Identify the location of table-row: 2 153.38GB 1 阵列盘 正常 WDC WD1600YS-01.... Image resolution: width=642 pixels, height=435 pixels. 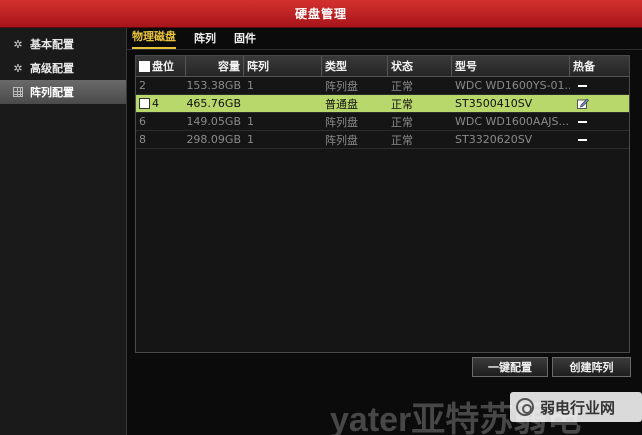
(382, 86).